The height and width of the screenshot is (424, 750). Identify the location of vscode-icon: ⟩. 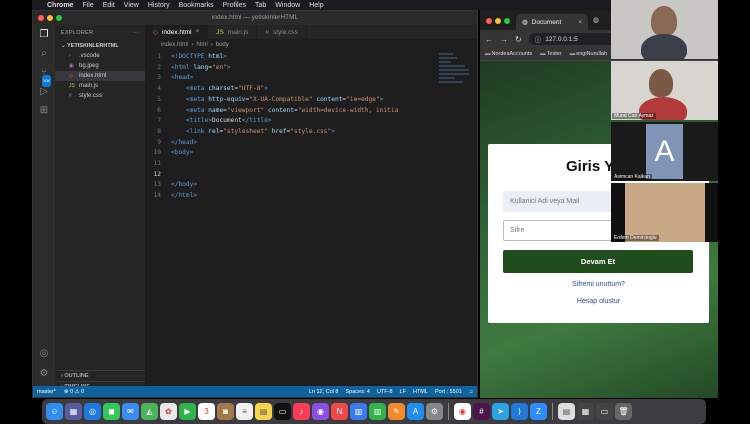
(519, 411).